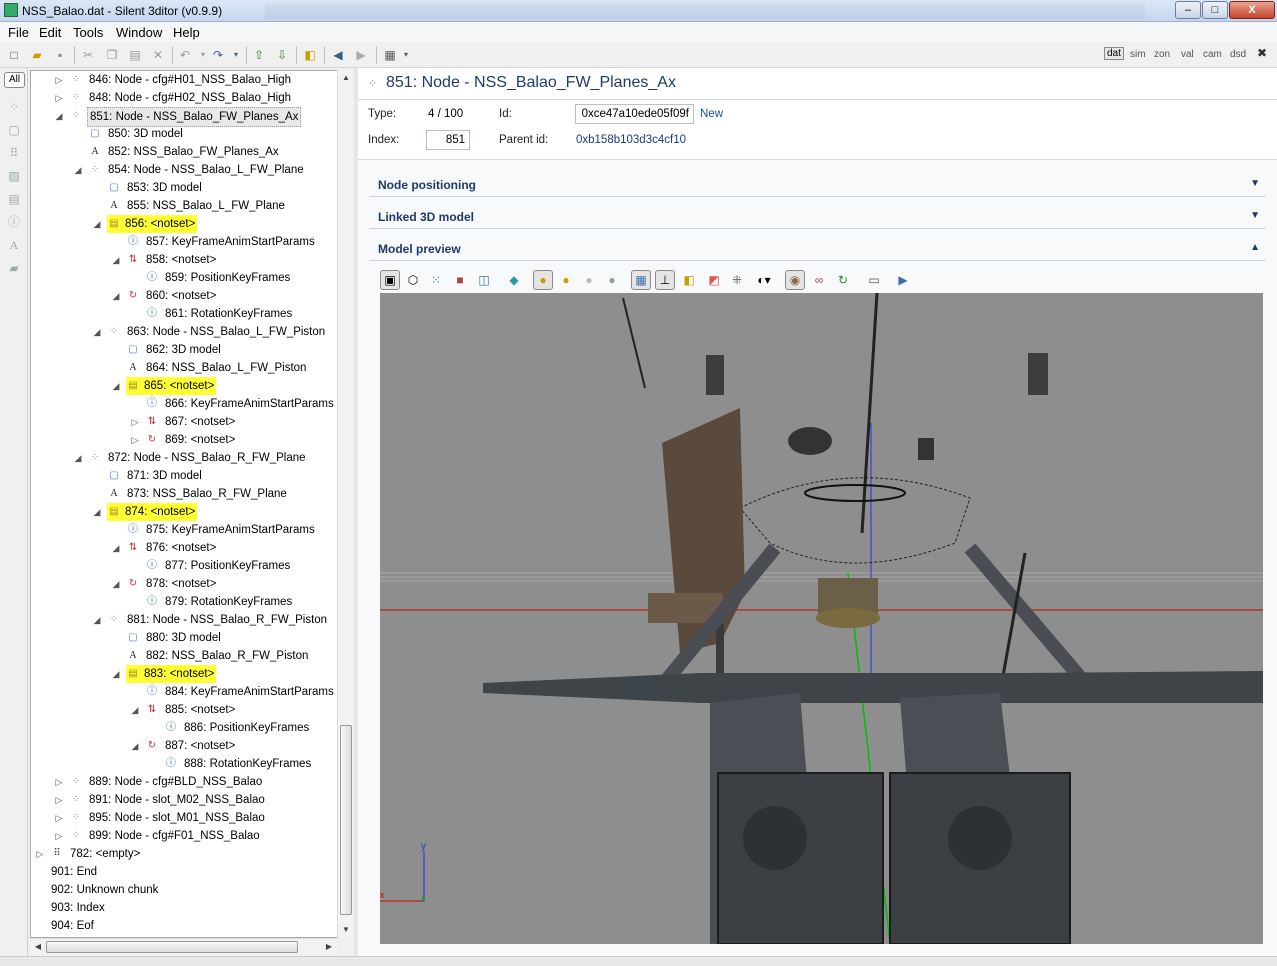 This screenshot has height=966, width=1277. Describe the element at coordinates (191, 206) in the screenshot. I see `tree-node: A 855: NSS_Balao_L_FW_Plane` at that location.